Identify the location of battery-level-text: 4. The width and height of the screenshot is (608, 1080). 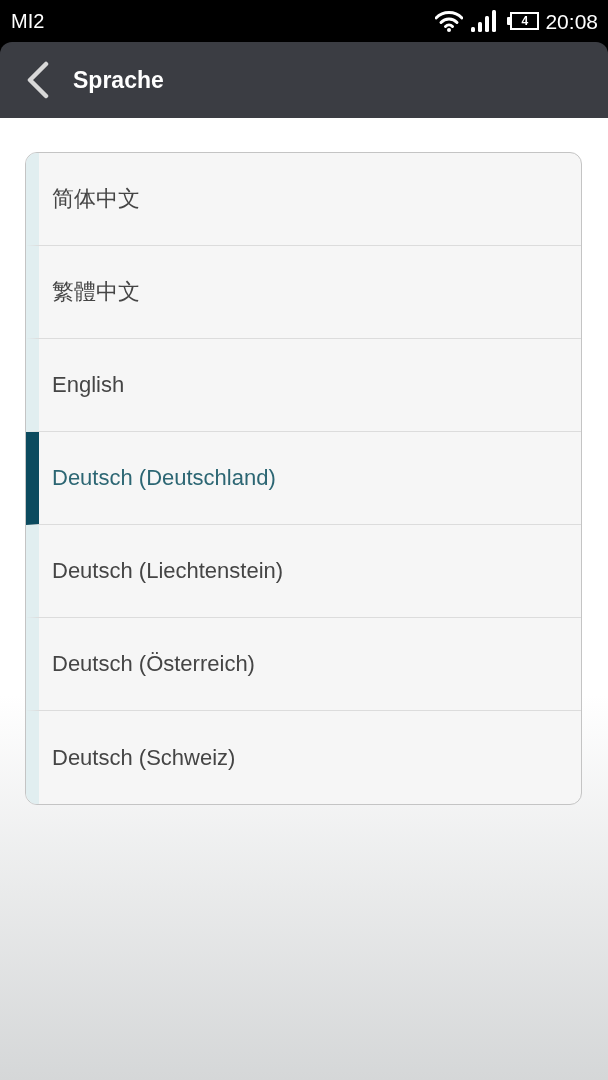
(525, 21).